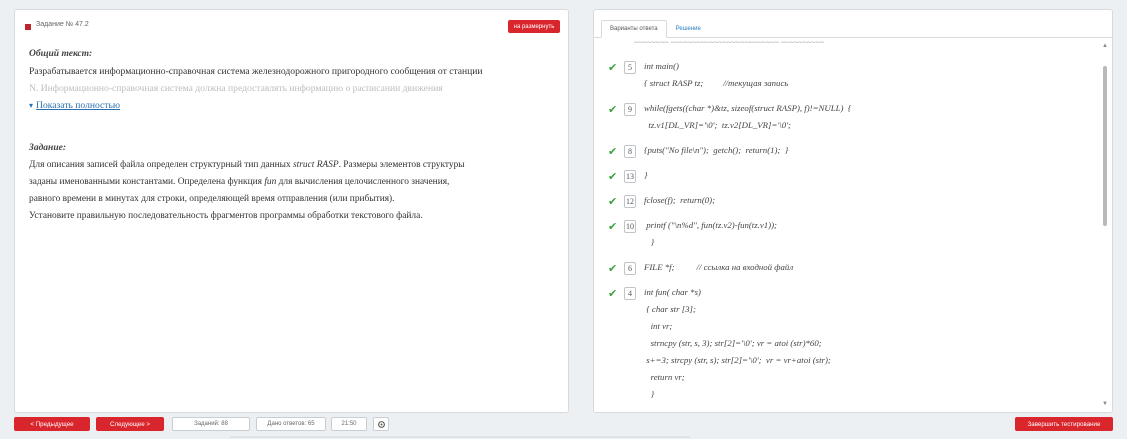  What do you see at coordinates (349, 424) in the screenshot?
I see `timer: 21:50` at bounding box center [349, 424].